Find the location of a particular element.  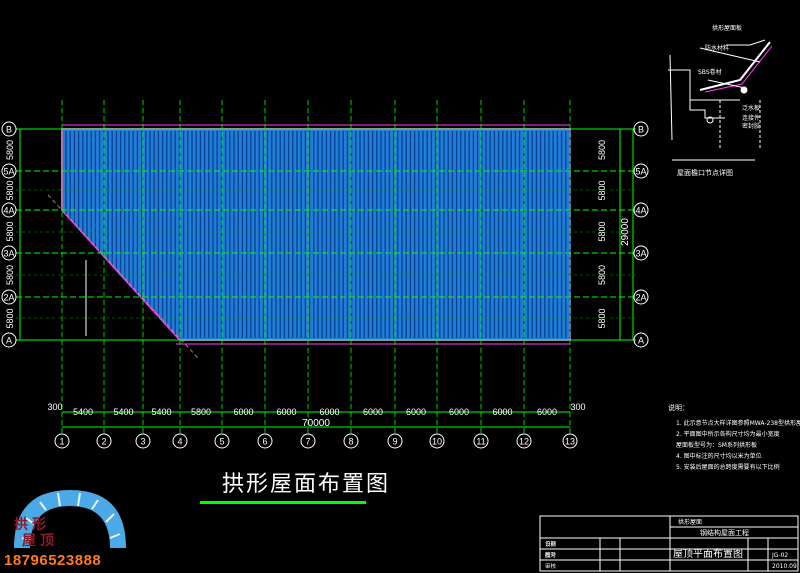

detail-callout: 泛水板 is located at coordinates (751, 108).